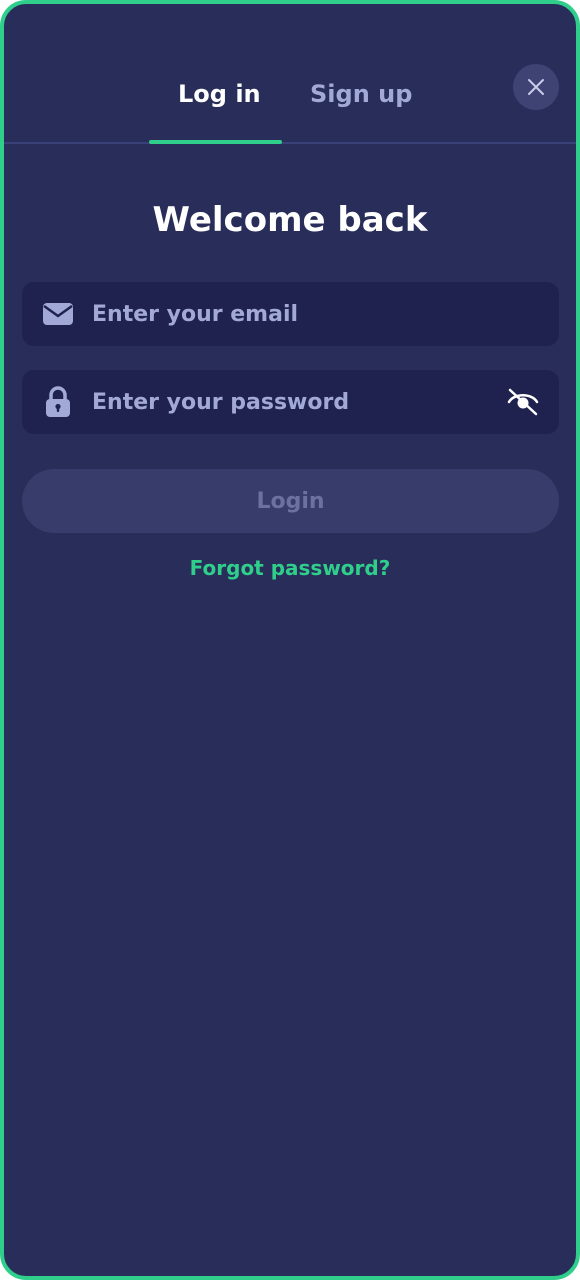 The width and height of the screenshot is (580, 1280). I want to click on forgot-password-link: Forgot password?, so click(290, 568).